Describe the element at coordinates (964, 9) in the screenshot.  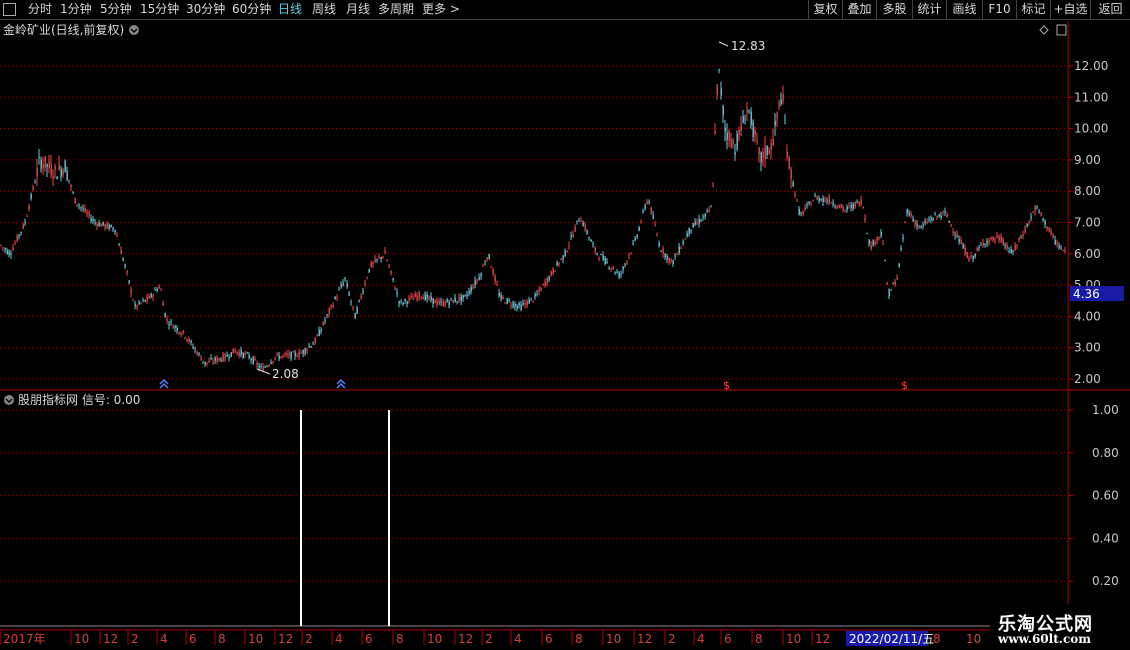
I see `toolbar-button-4: 画线` at that location.